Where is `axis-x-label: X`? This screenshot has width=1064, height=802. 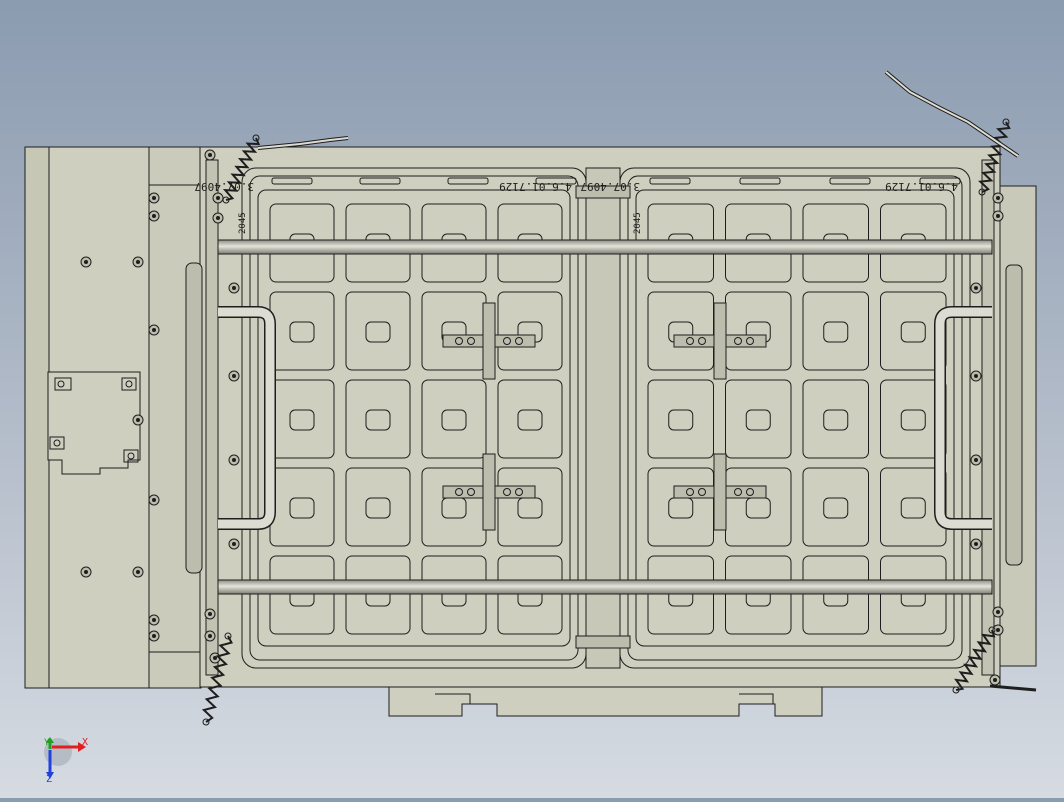
axis-x-label: X is located at coordinates (85, 742).